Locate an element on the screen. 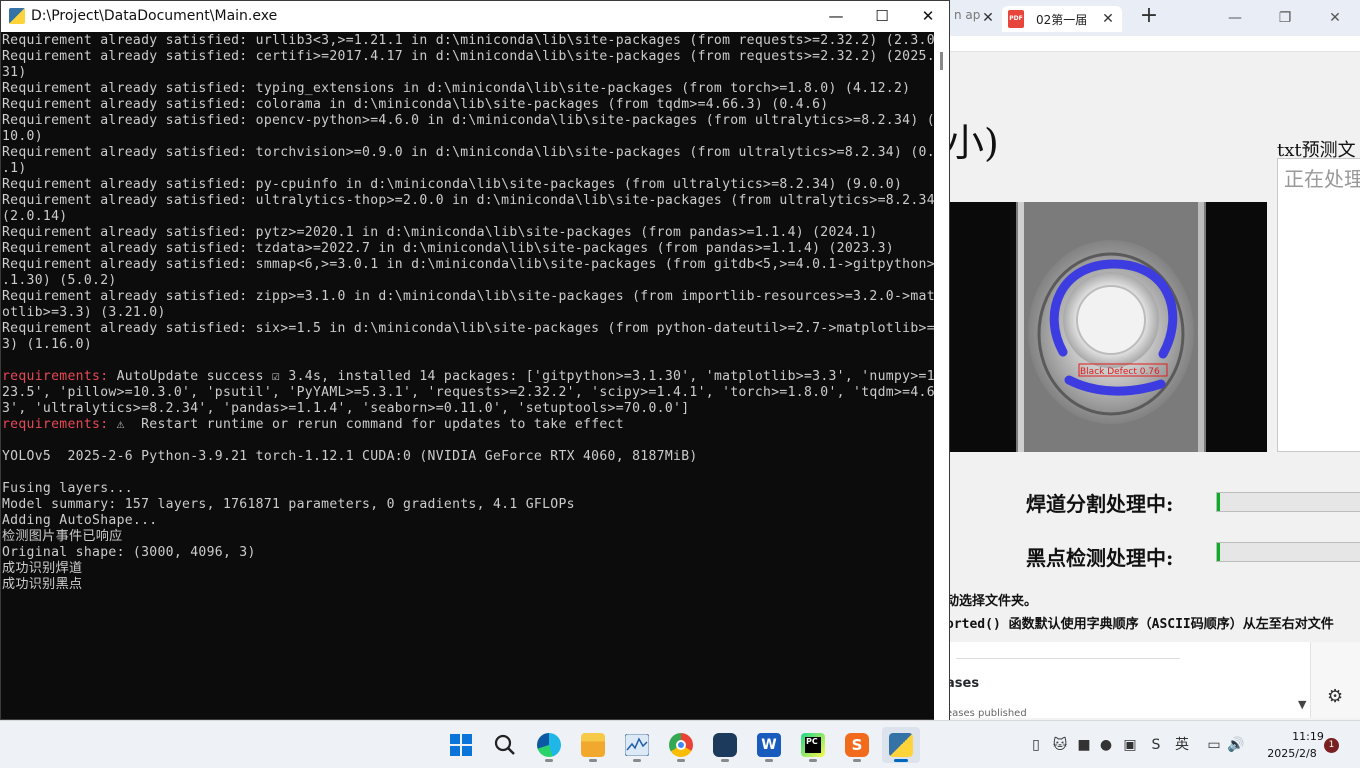 The height and width of the screenshot is (768, 1360). anaconda-prompt-app is located at coordinates (725, 745).